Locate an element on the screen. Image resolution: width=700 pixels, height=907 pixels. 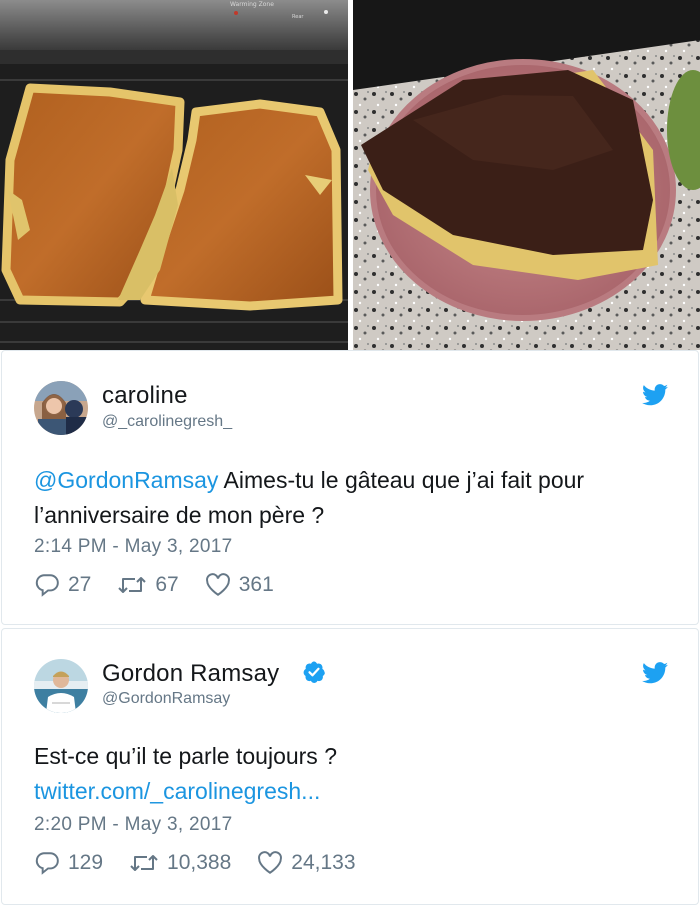
like-button: 24,133 is located at coordinates (306, 863).